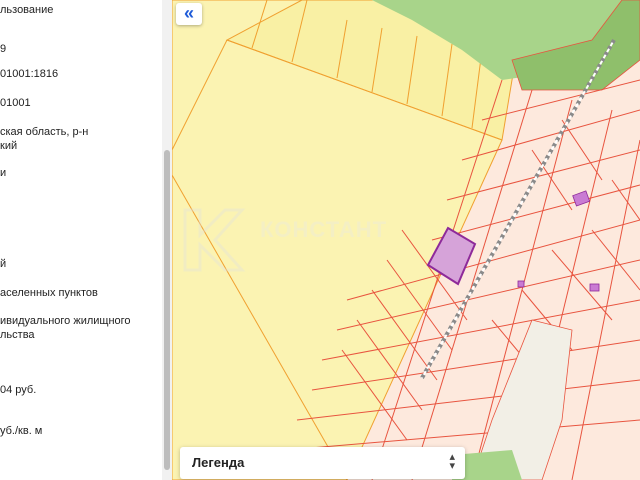 The width and height of the screenshot is (640, 480). What do you see at coordinates (44, 132) in the screenshot?
I see `info-row-address-line1: ская область, р-н` at bounding box center [44, 132].